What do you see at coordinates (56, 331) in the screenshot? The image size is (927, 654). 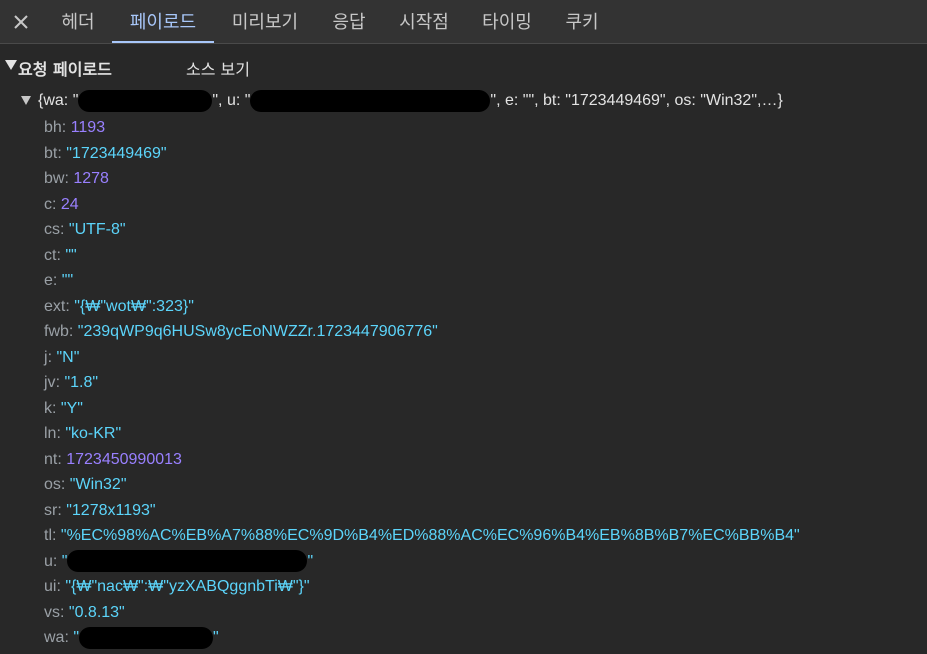 I see `property-key: fwb` at bounding box center [56, 331].